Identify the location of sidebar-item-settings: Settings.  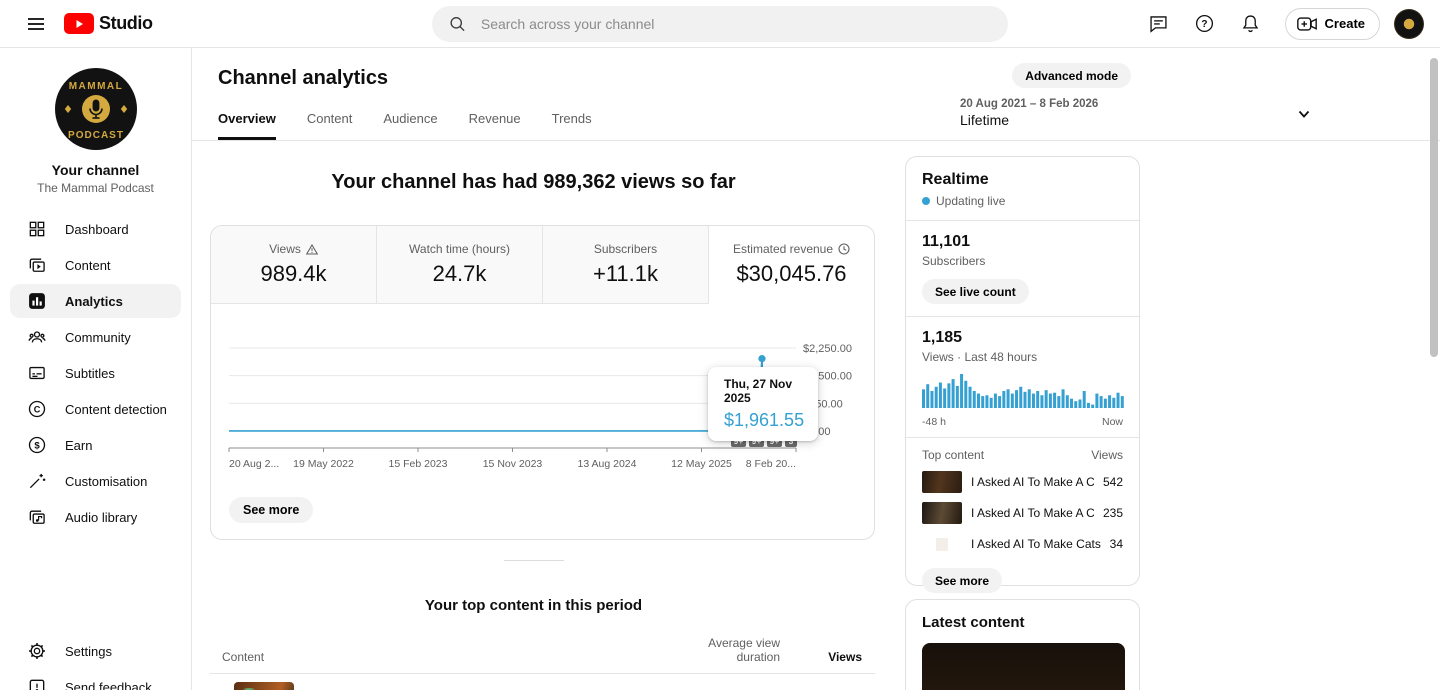
(95, 651).